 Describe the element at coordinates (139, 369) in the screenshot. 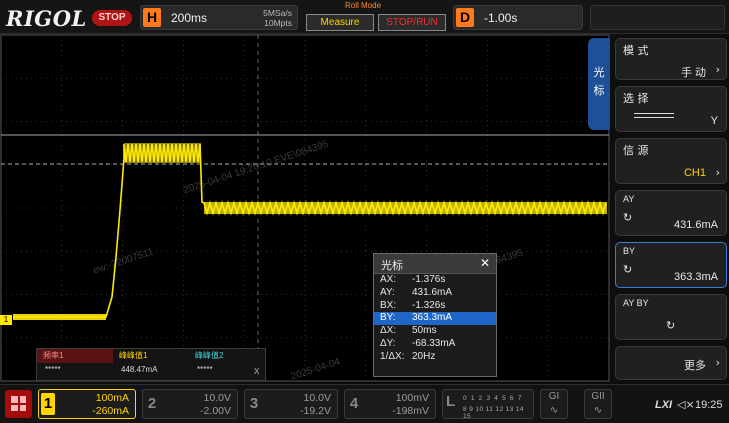

I see `measure-value: 448.47mA` at that location.